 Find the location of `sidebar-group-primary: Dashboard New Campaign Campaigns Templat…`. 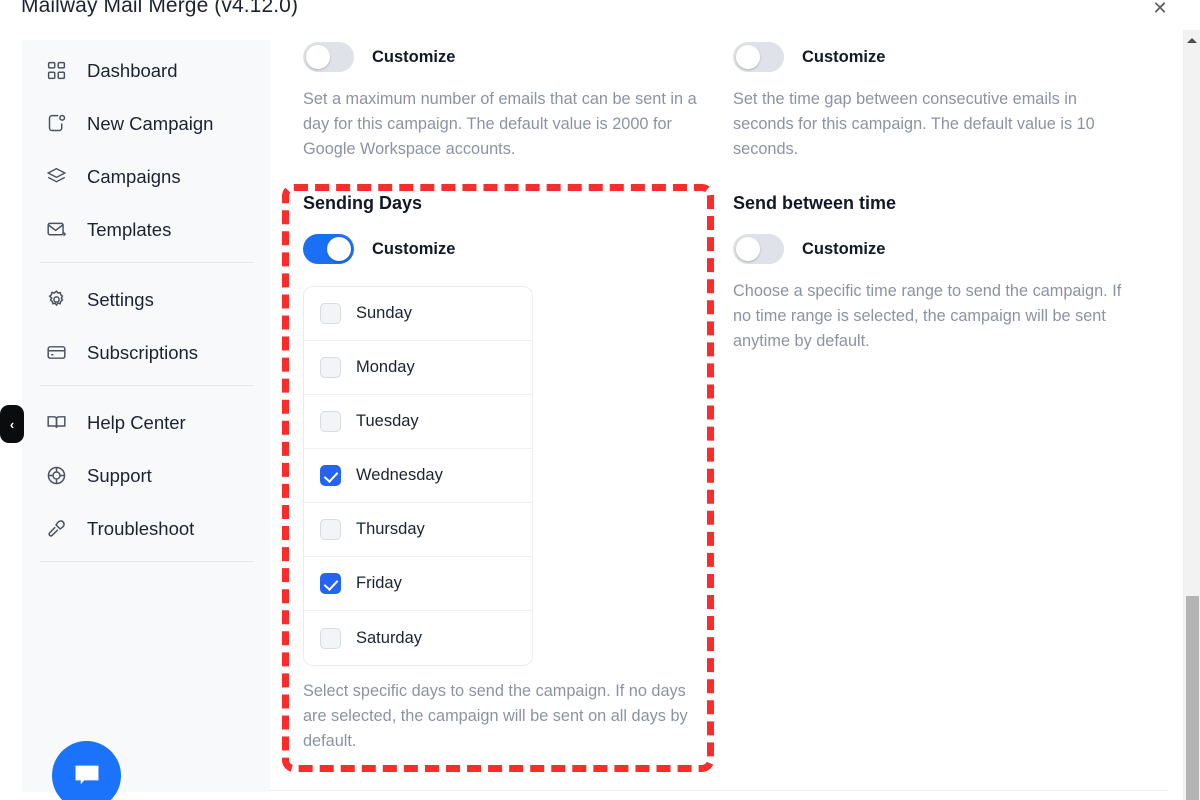

sidebar-group-primary: Dashboard New Campaign Campaigns Templat… is located at coordinates (146, 148).